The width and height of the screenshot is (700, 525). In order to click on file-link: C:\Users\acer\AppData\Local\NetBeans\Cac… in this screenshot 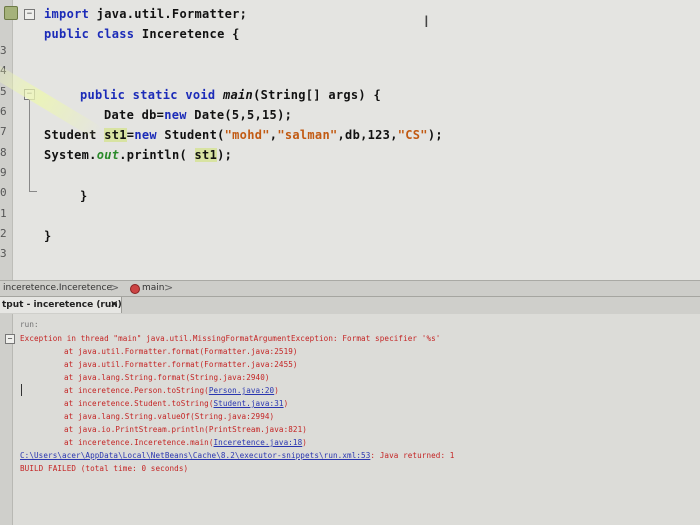, I will do `click(195, 455)`.